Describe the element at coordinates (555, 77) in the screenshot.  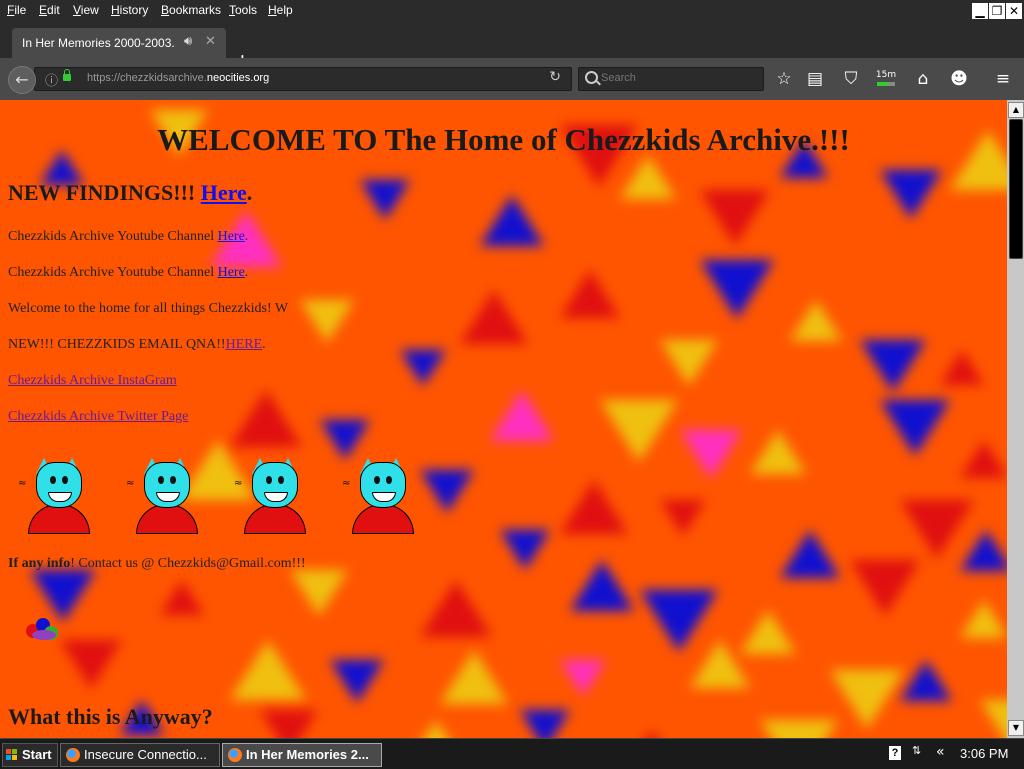
I see `reload-icon: ↻` at that location.